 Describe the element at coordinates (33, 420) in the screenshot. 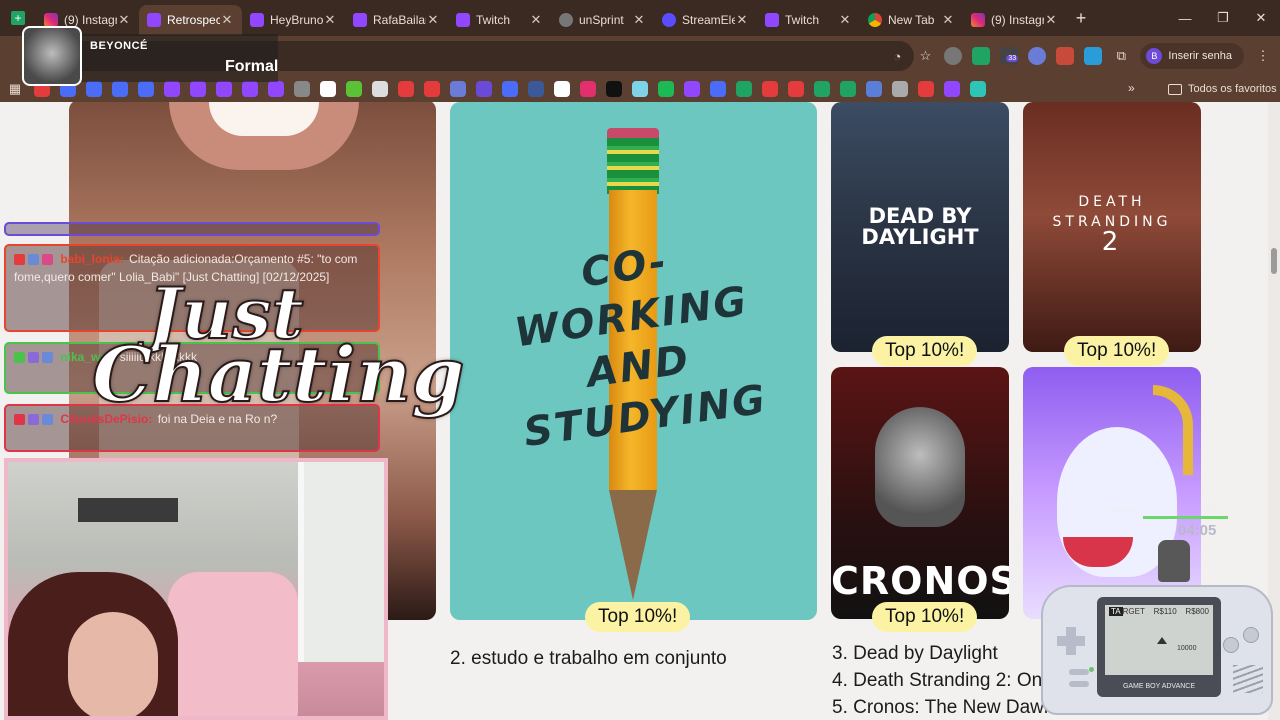

I see `chat-badges` at that location.